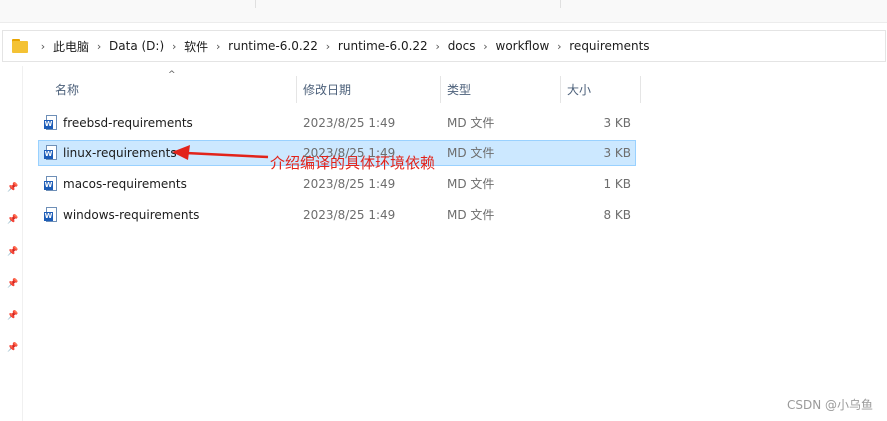 This screenshot has height=421, width=887. I want to click on annotation-text: 介绍编译的具体环境依赖, so click(353, 163).